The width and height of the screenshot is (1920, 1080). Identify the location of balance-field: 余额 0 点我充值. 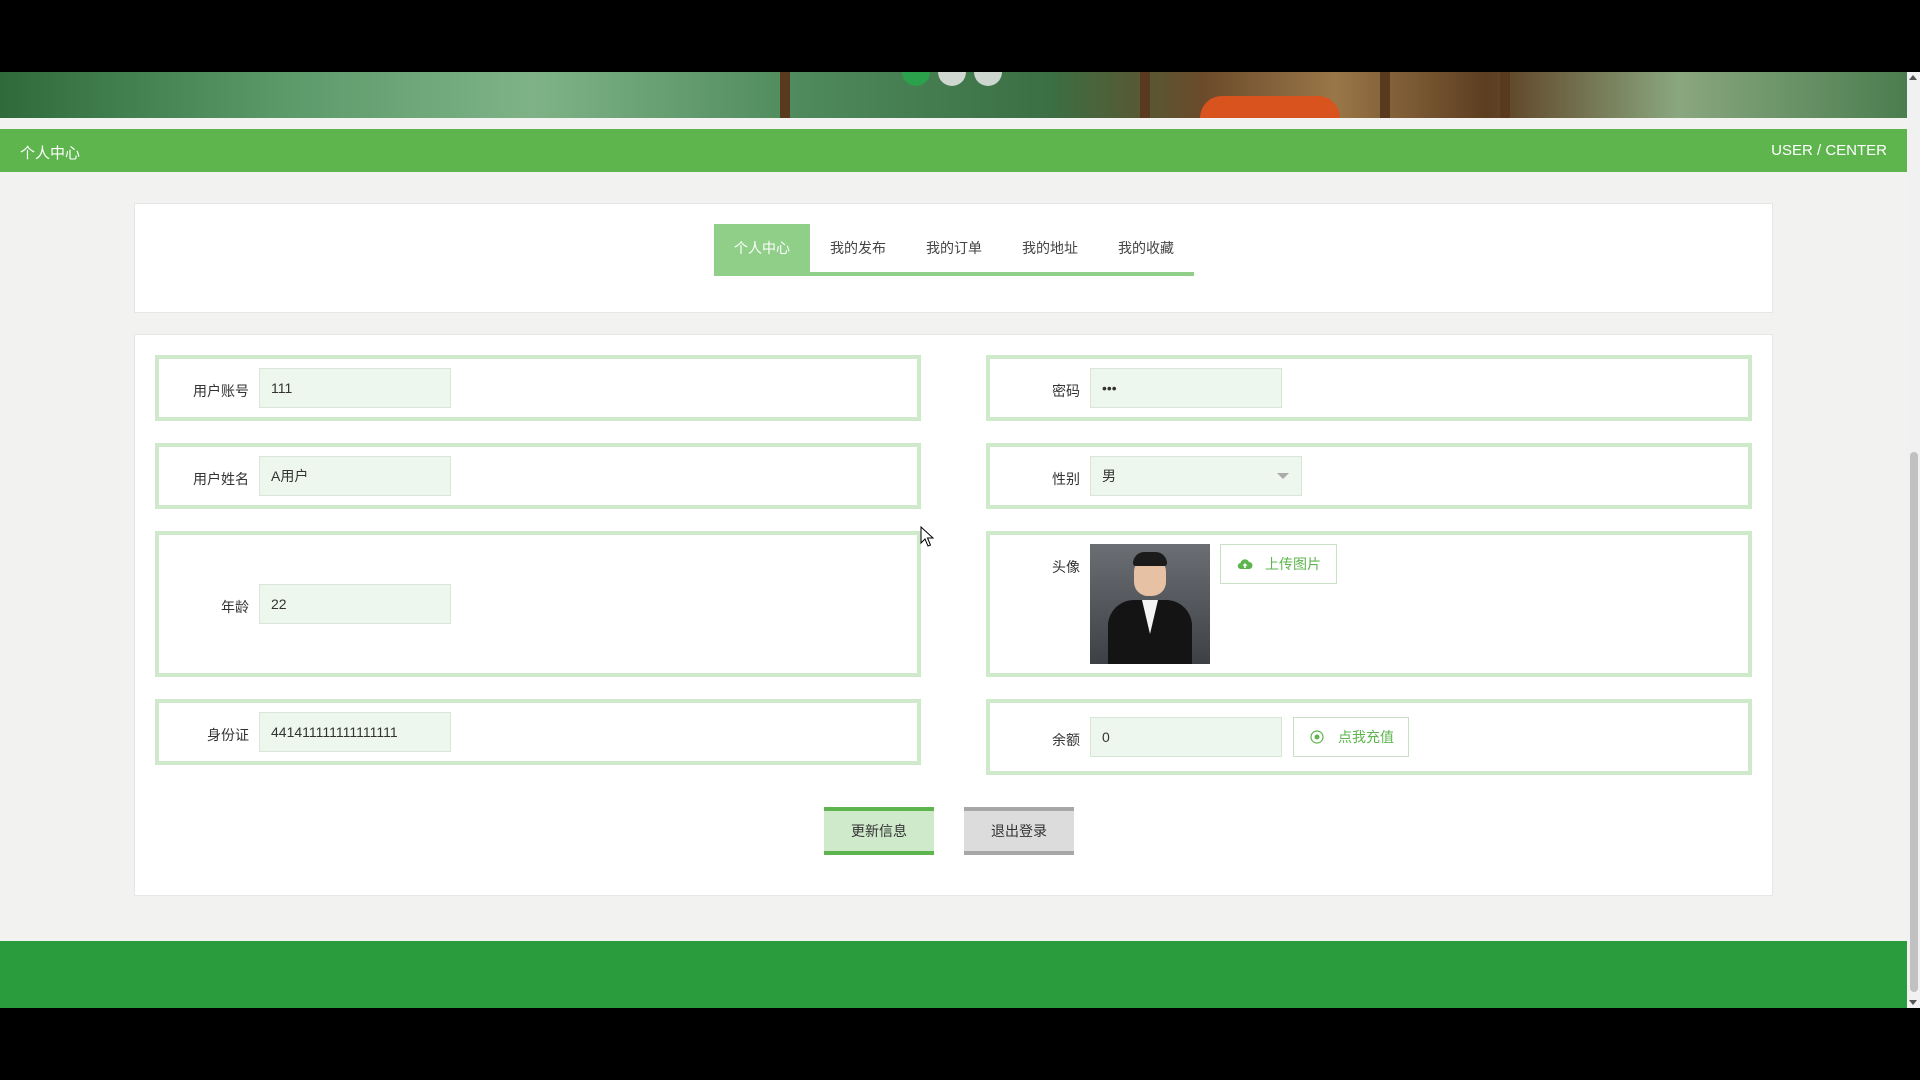
(1369, 737).